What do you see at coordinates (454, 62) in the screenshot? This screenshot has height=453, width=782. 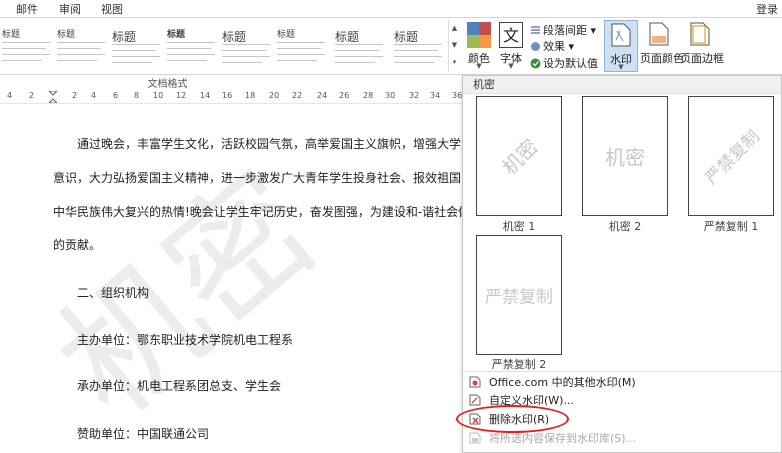 I see `gallery-more-icon: ▾` at bounding box center [454, 62].